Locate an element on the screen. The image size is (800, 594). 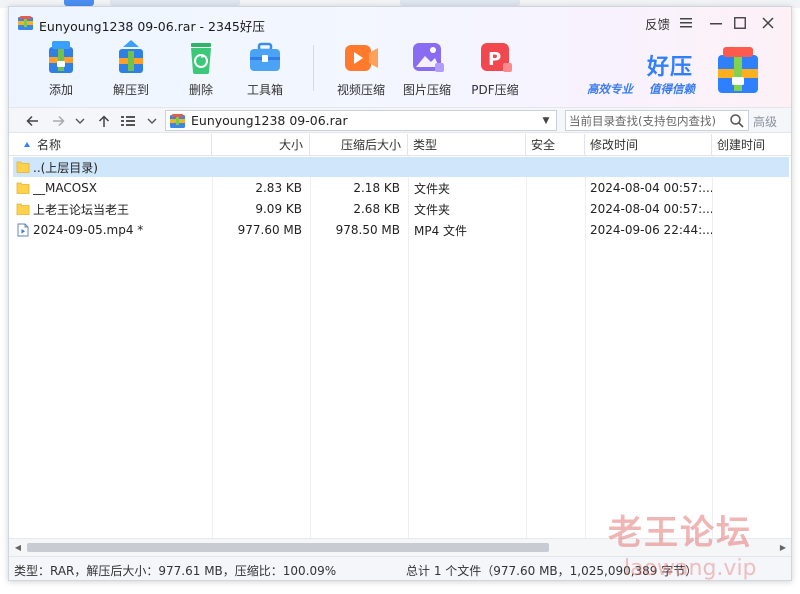
video-compress-label: 视频压缩 is located at coordinates (360, 90).